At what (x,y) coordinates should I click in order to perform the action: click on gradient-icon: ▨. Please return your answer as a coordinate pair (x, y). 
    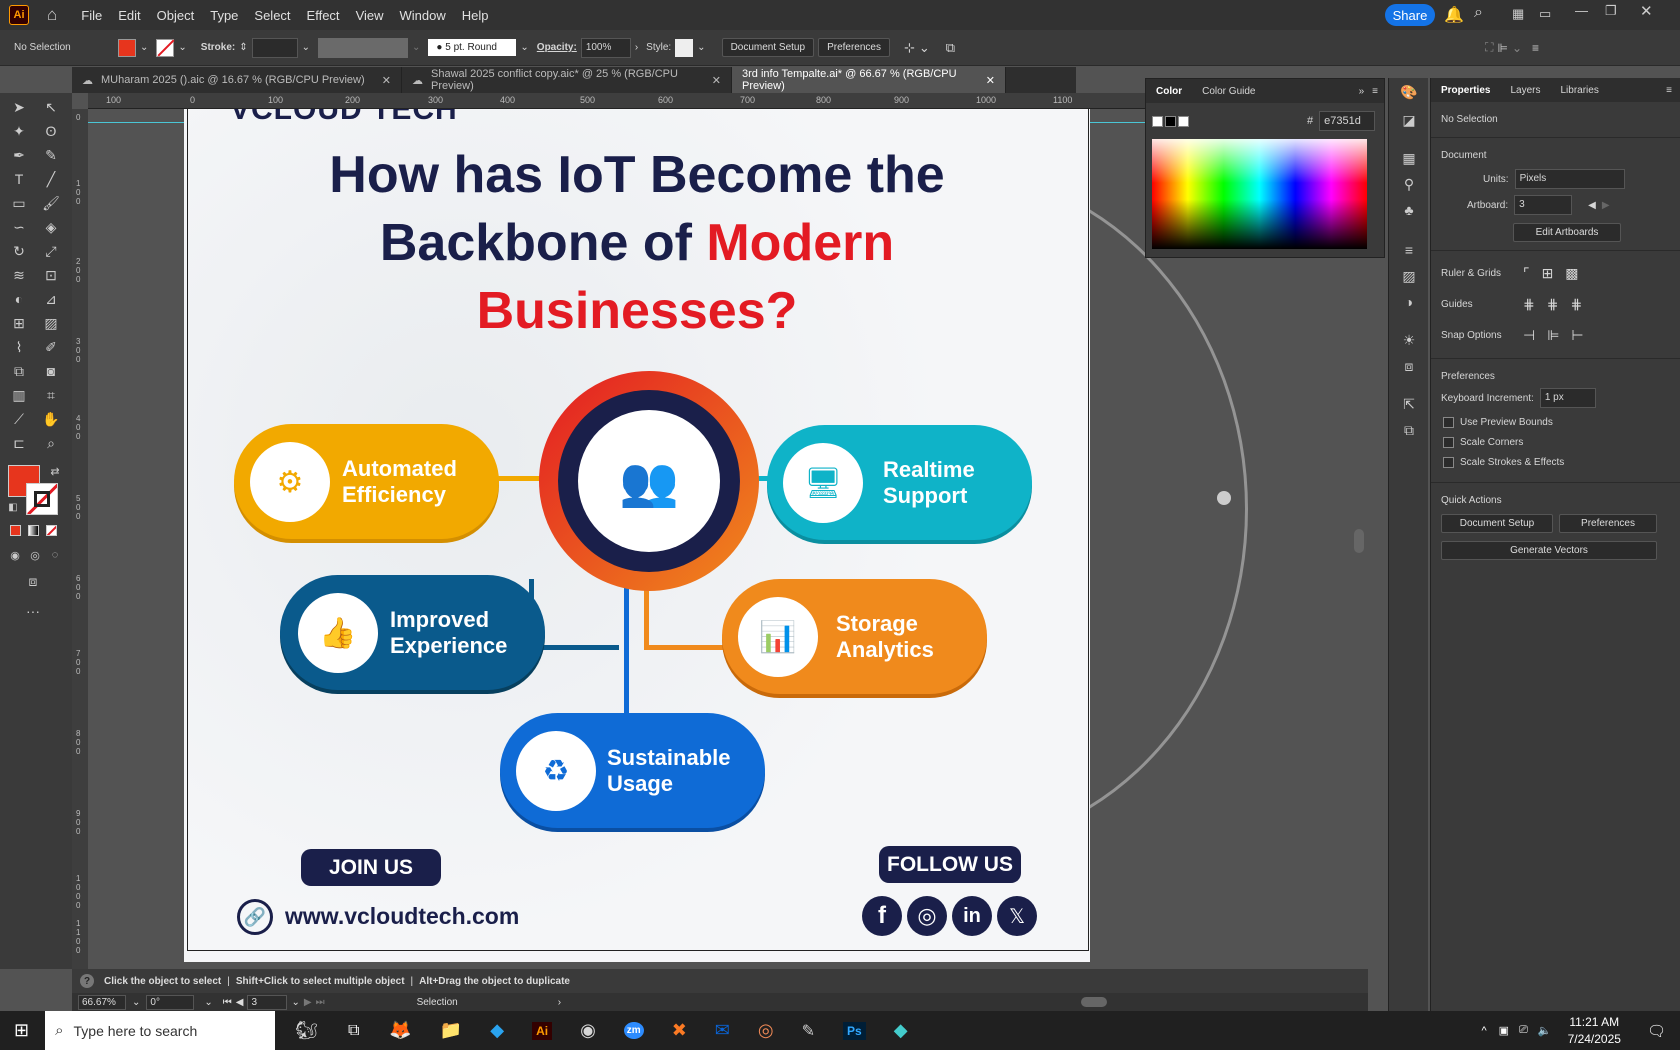
    Looking at the image, I should click on (51, 323).